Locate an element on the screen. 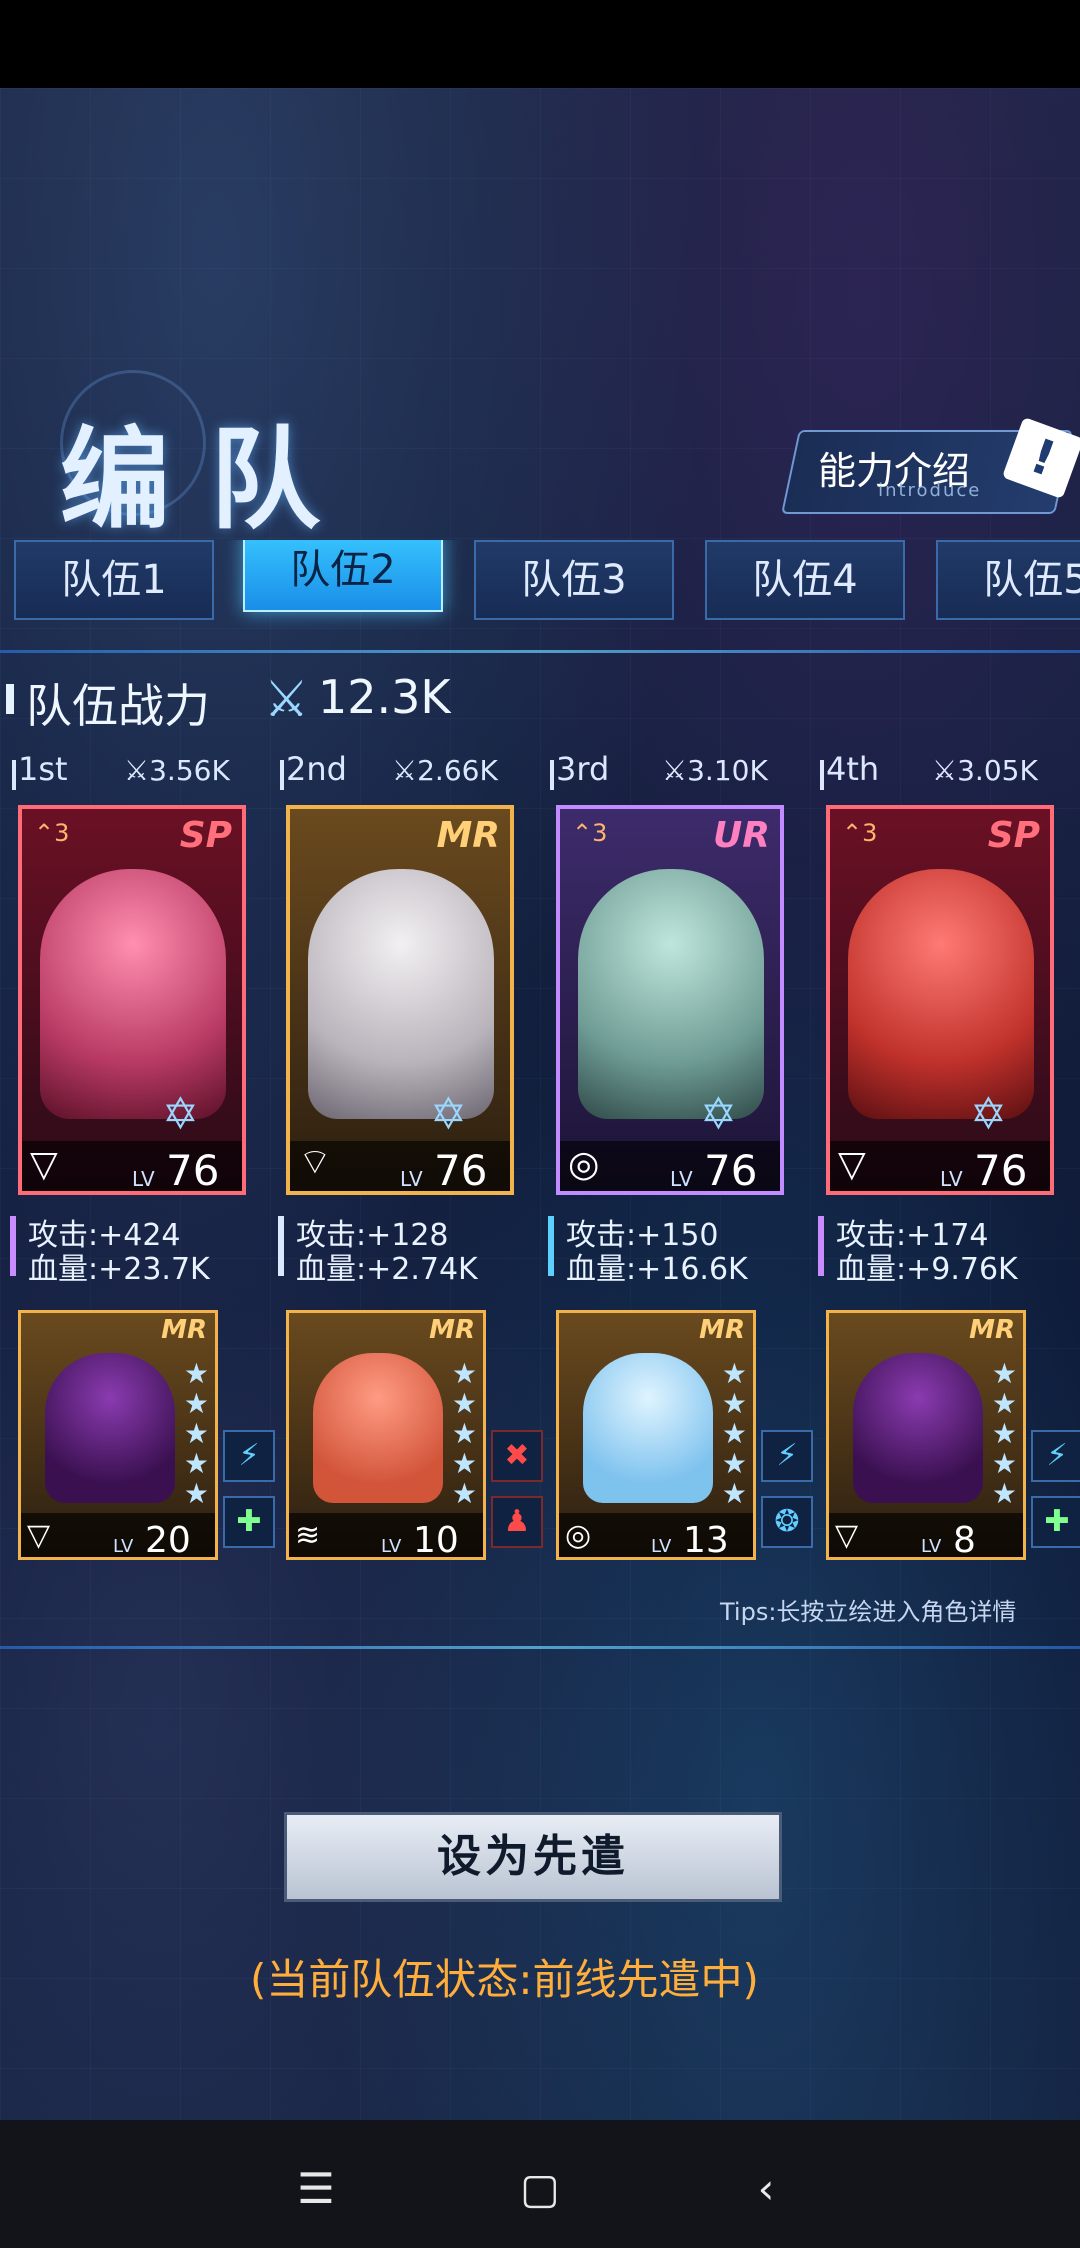  slot-power: ⚔3.56K is located at coordinates (177, 770).